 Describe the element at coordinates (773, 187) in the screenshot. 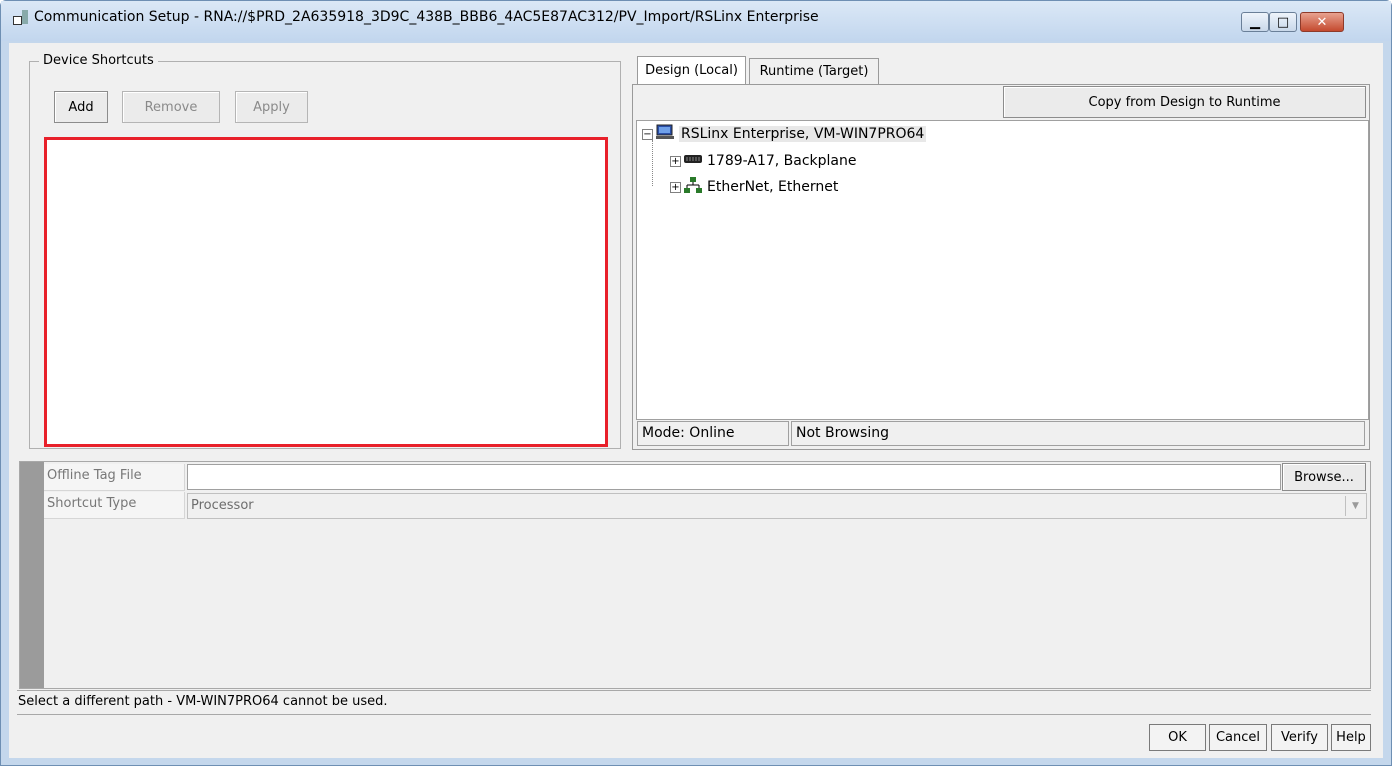

I see `tree-node-label: EtherNet, Ethernet` at that location.